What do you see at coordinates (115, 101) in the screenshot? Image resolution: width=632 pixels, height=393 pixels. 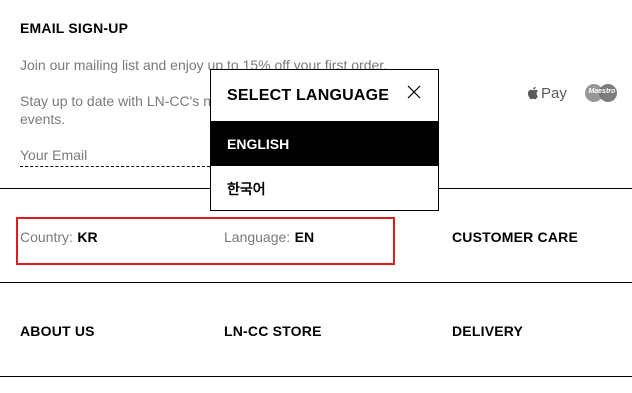 I see `newsletter-description-2: Stay up to date with LN-CC's n` at bounding box center [115, 101].